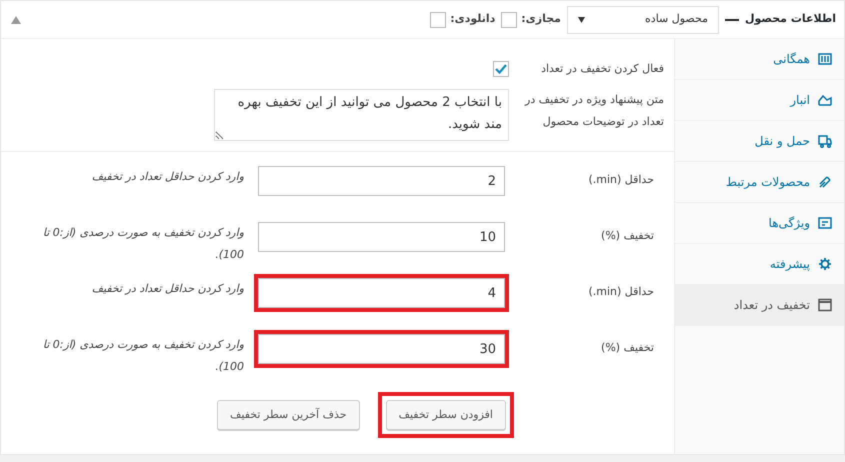  I want to click on grid-icon, so click(825, 59).